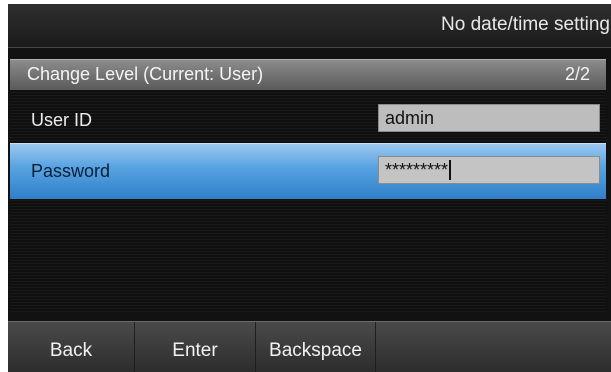 The height and width of the screenshot is (372, 611). What do you see at coordinates (145, 74) in the screenshot?
I see `page-title: Change Level (Current: User)` at bounding box center [145, 74].